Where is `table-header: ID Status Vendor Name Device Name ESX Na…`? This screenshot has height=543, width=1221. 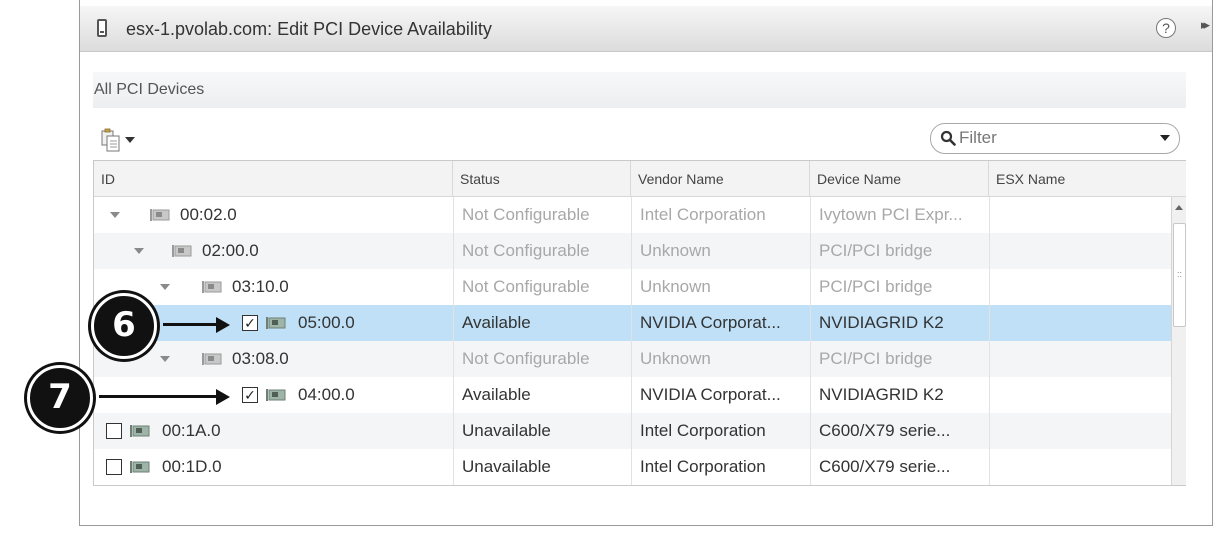
table-header: ID Status Vendor Name Device Name ESX Na… is located at coordinates (640, 179).